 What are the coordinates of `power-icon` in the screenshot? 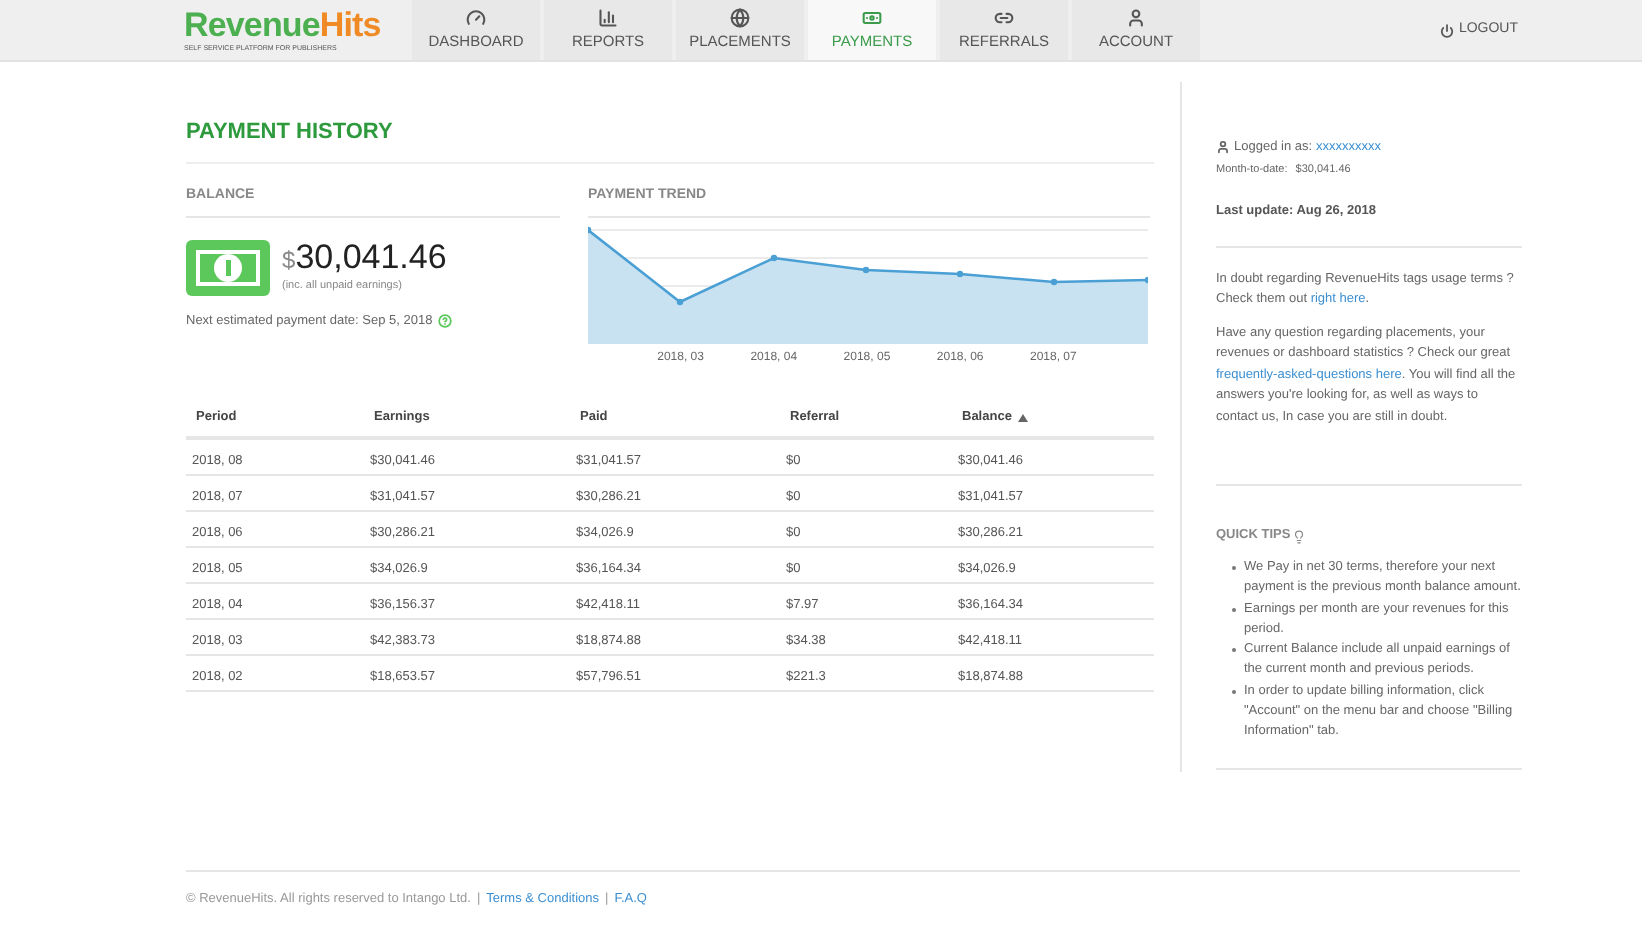 It's located at (1447, 30).